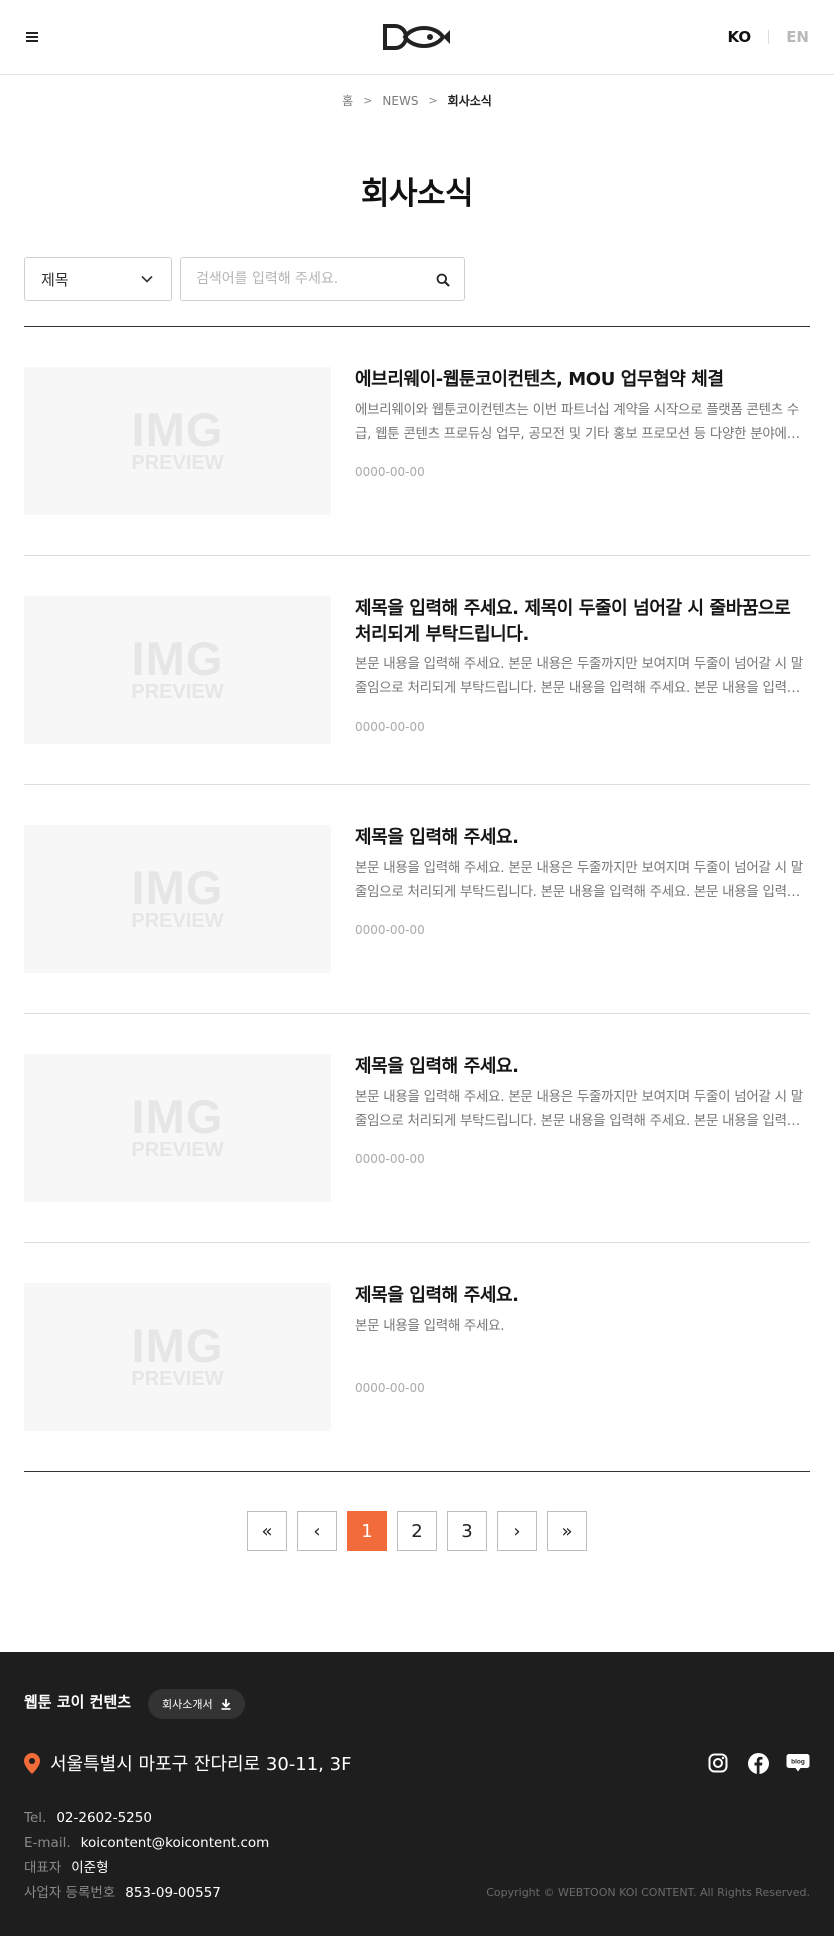 The width and height of the screenshot is (834, 1936). What do you see at coordinates (201, 1764) in the screenshot?
I see `address-text: 서울특별시 마포구 잔다리로 30-11, 3F` at bounding box center [201, 1764].